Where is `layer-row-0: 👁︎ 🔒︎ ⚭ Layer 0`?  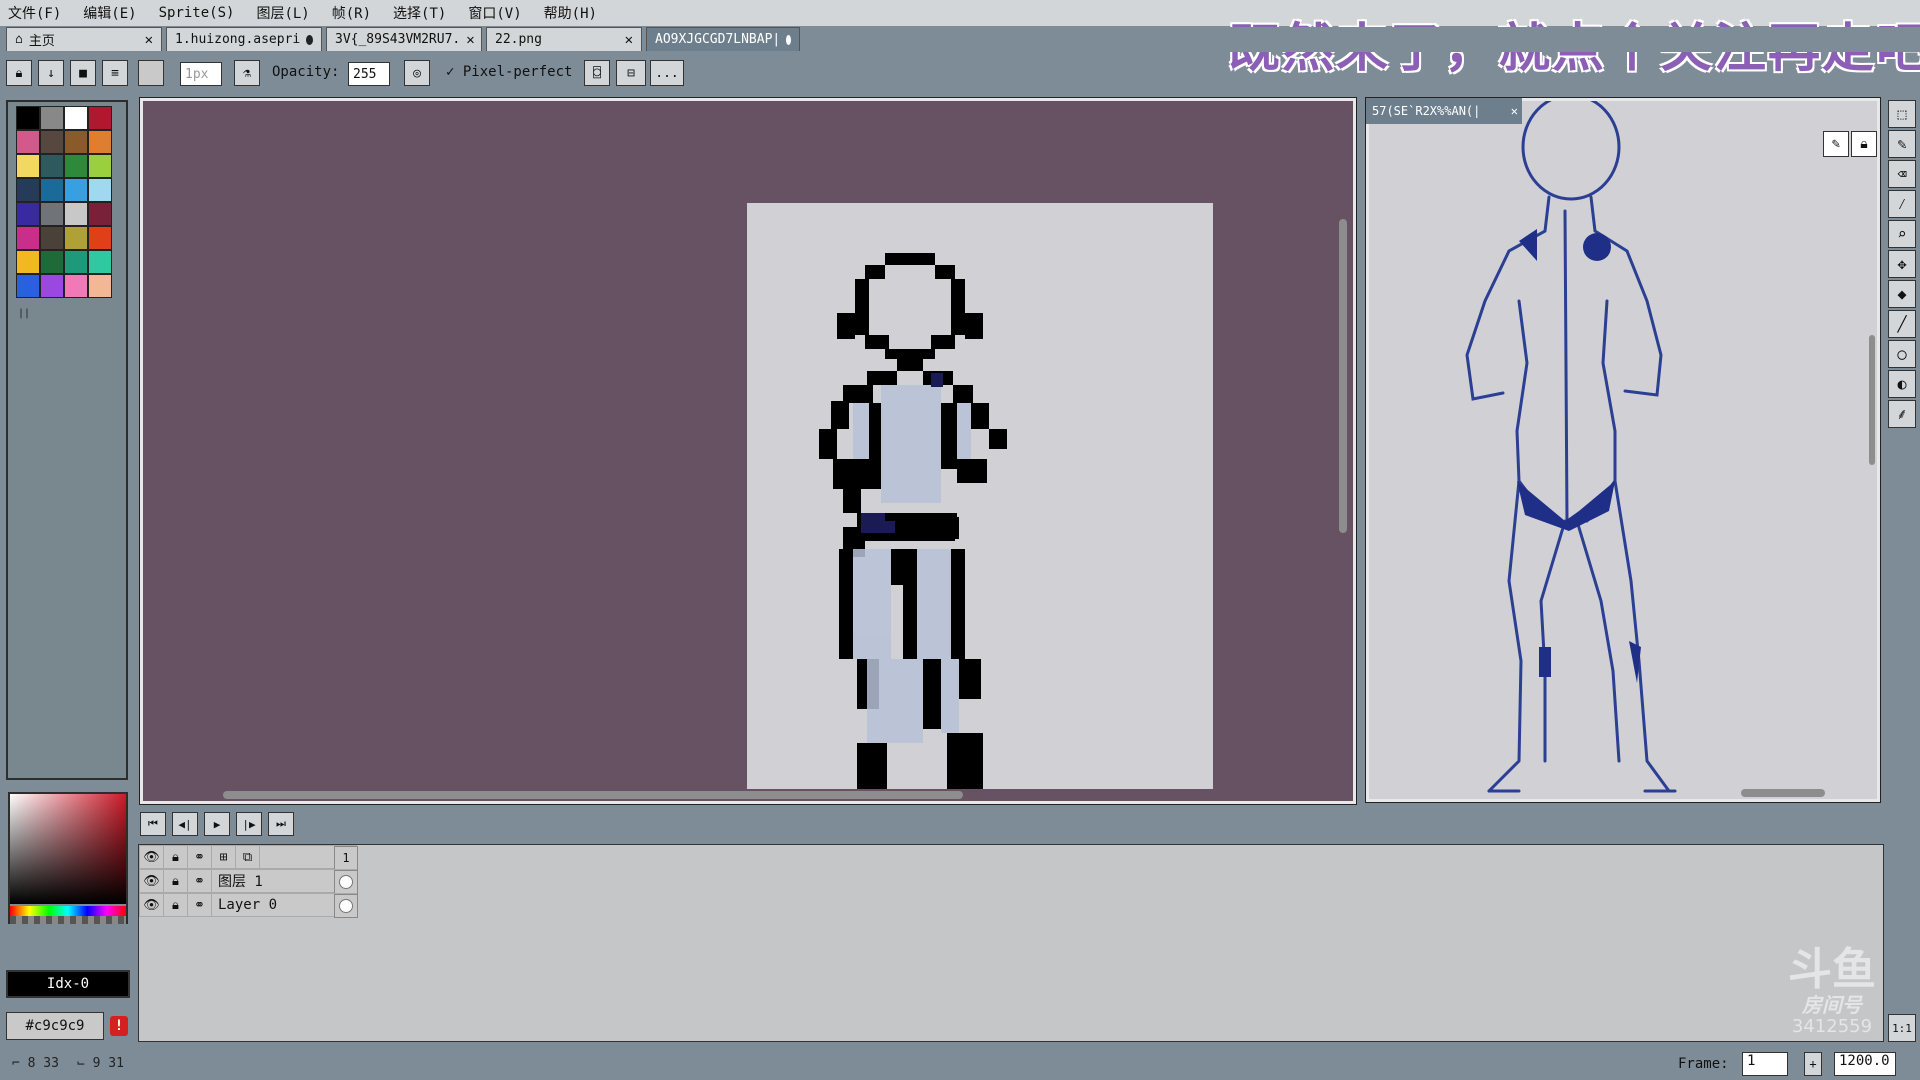
layer-row-0: 👁︎ 🔒︎ ⚭ Layer 0 is located at coordinates (248, 905).